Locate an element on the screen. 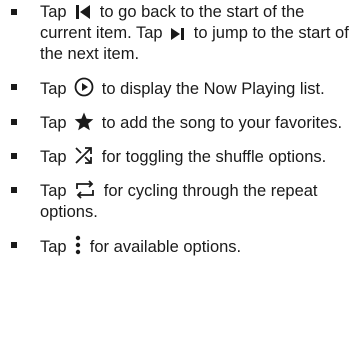 The image size is (359, 354). item-text-after: for toggling the shuffle options. is located at coordinates (214, 157).